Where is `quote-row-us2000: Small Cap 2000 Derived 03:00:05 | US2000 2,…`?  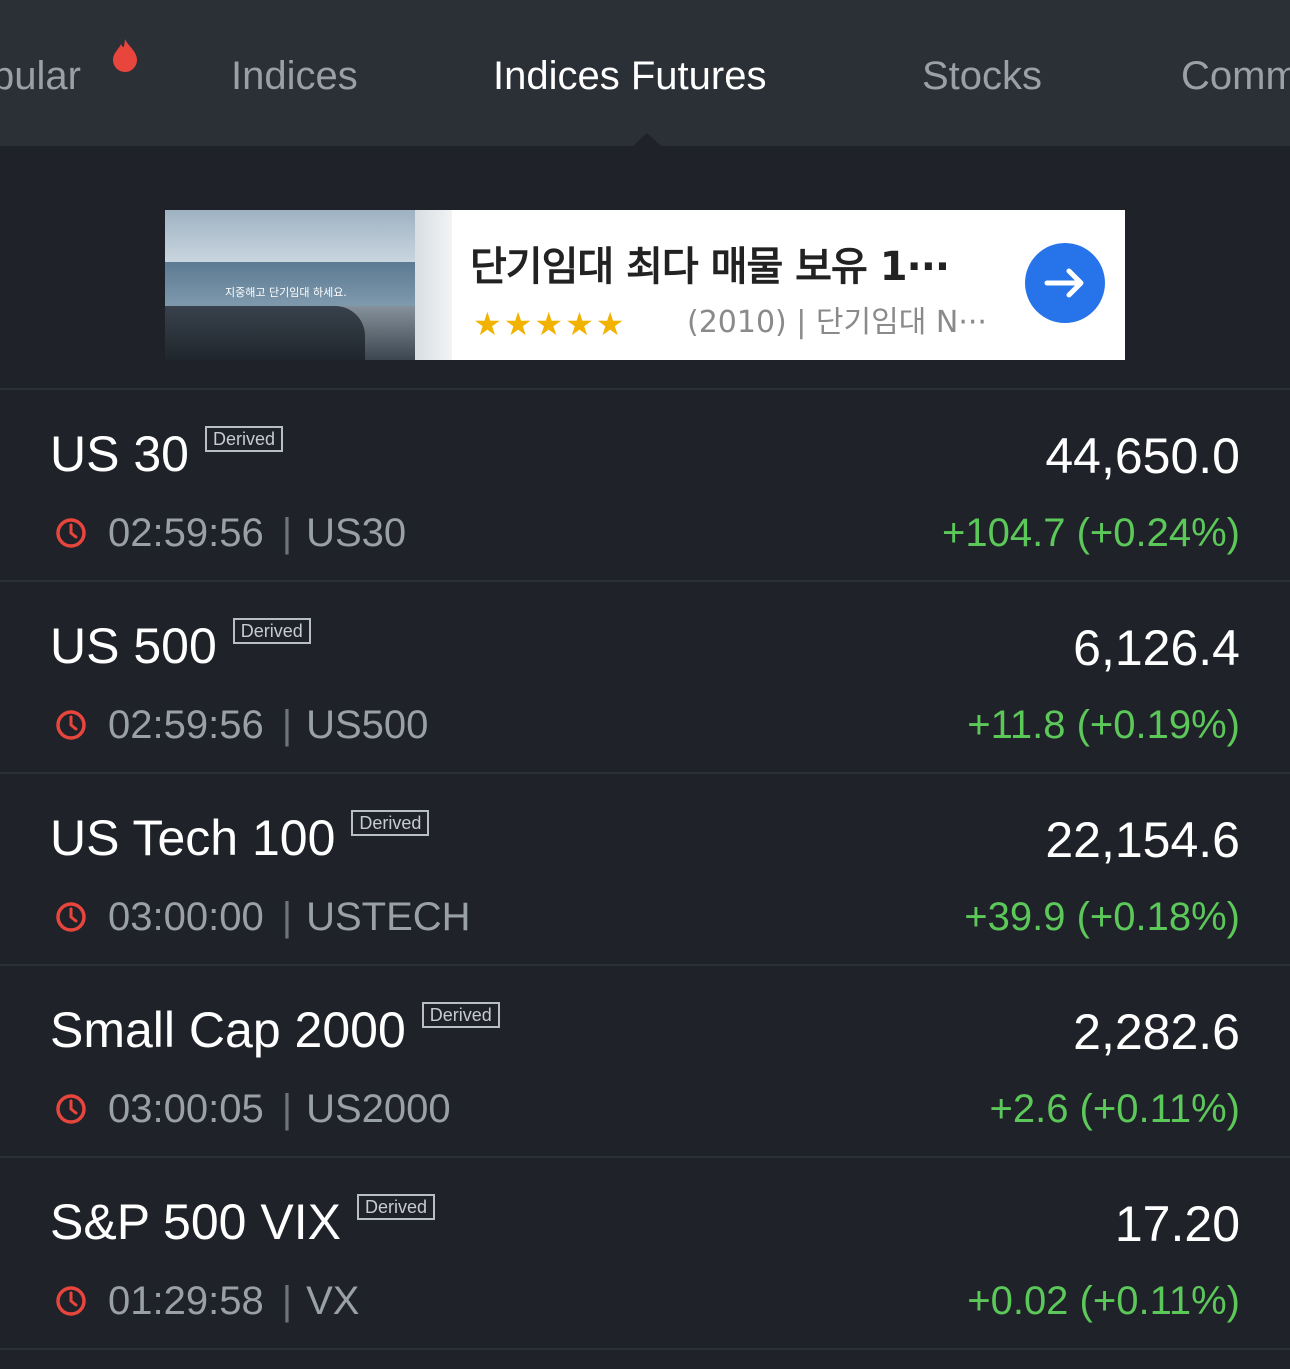 quote-row-us2000: Small Cap 2000 Derived 03:00:05 | US2000 2,… is located at coordinates (645, 1062).